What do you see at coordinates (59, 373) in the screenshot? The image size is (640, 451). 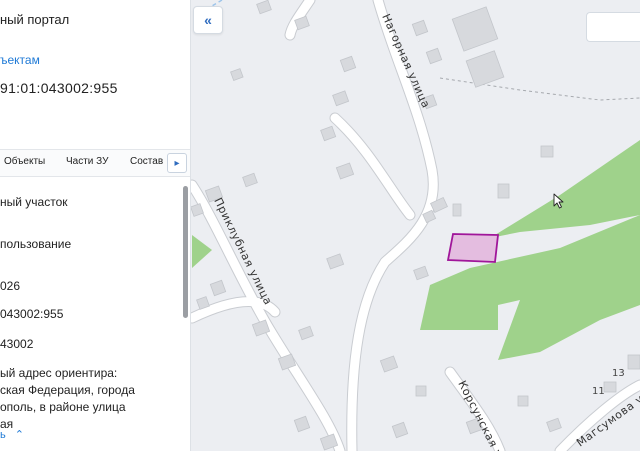 I see `info-row: ый адрес ориентира:` at bounding box center [59, 373].